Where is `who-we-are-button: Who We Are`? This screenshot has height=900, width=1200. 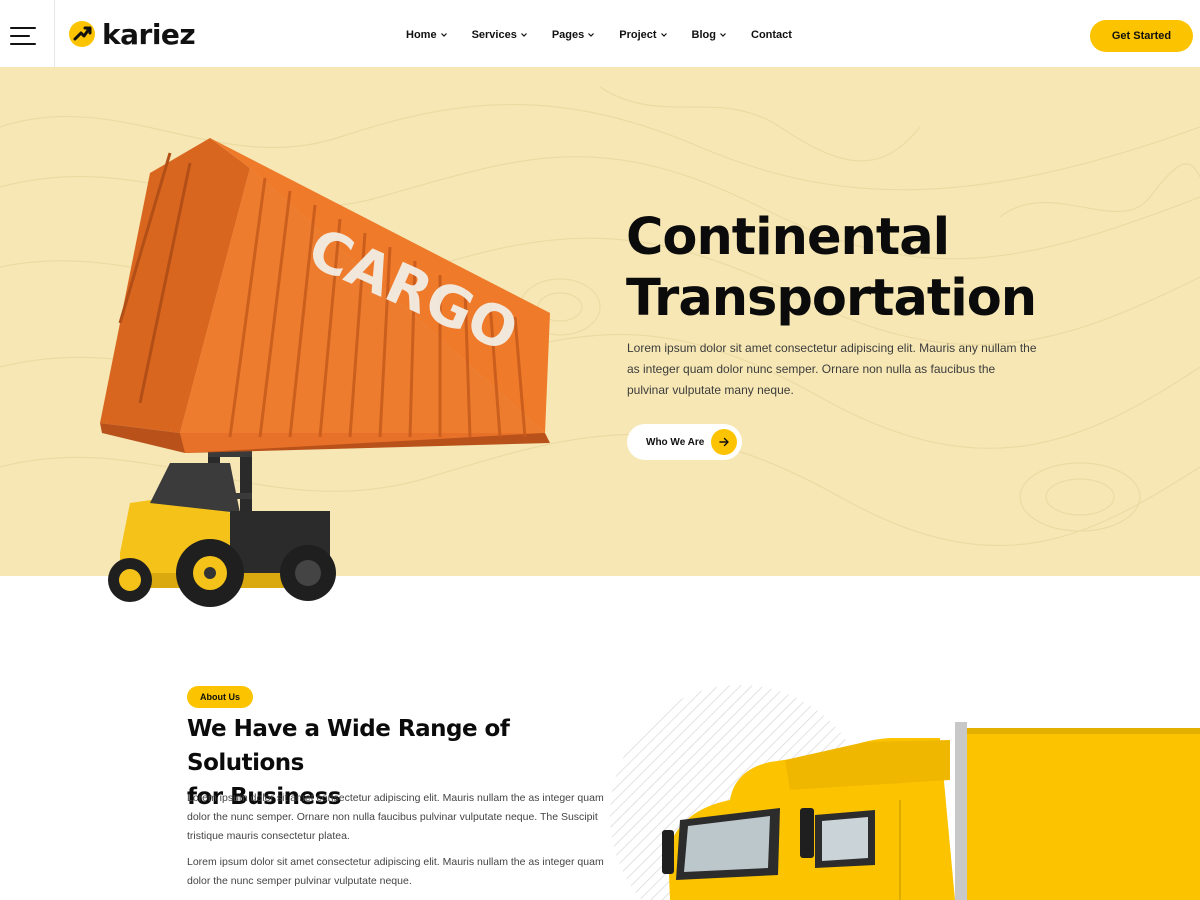
who-we-are-button: Who We Are is located at coordinates (684, 442).